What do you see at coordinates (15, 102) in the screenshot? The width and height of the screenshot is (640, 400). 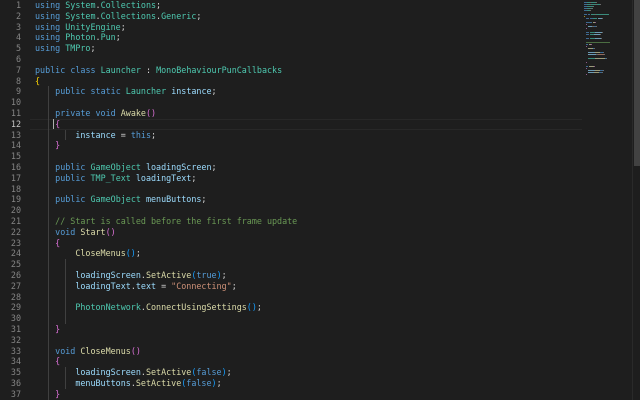 I see `line-number: 10` at bounding box center [15, 102].